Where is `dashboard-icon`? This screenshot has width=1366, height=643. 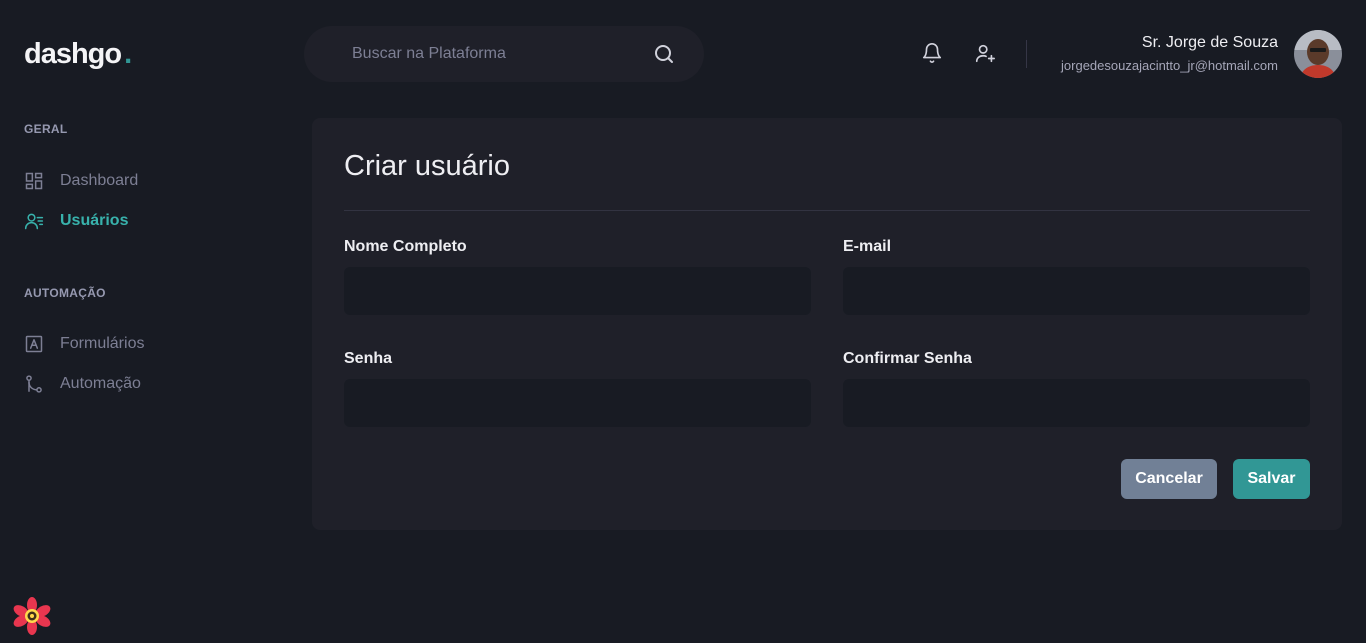
dashboard-icon is located at coordinates (34, 181).